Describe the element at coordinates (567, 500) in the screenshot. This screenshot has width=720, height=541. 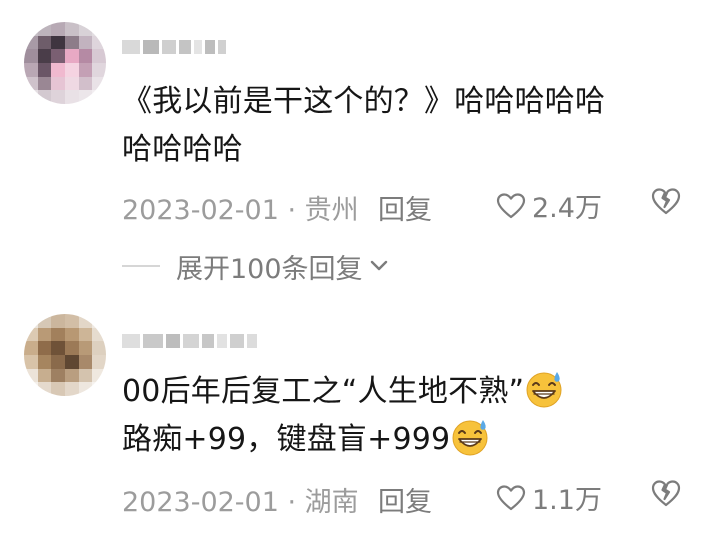
I see `like-count: 1.1万` at that location.